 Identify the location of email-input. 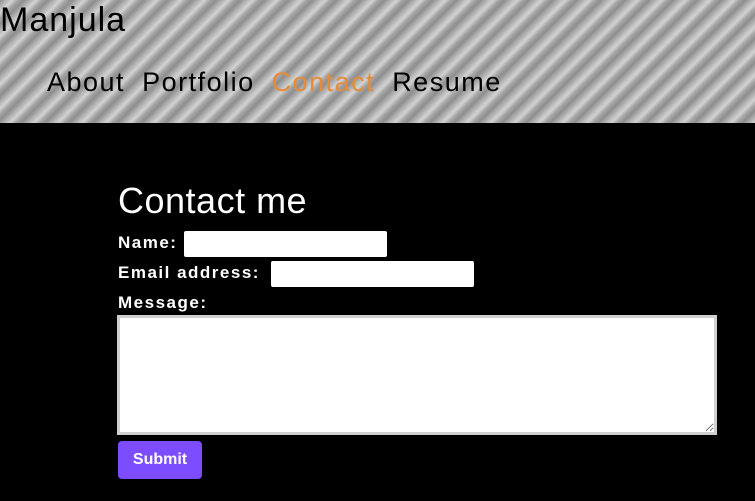
(372, 274).